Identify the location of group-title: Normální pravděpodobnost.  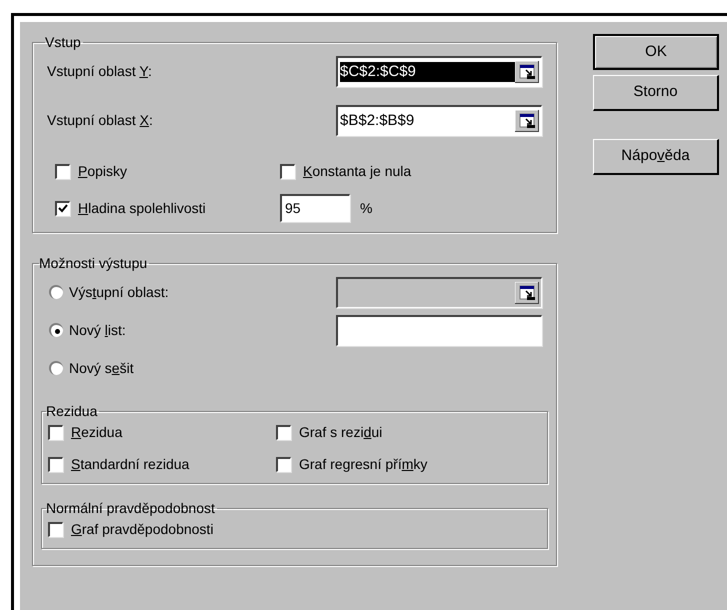
(131, 508).